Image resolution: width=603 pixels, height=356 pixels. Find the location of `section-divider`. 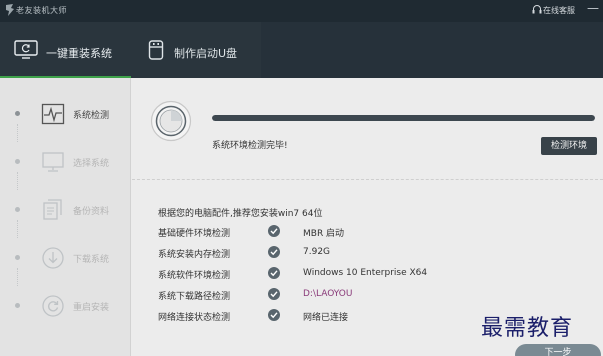

section-divider is located at coordinates (367, 179).